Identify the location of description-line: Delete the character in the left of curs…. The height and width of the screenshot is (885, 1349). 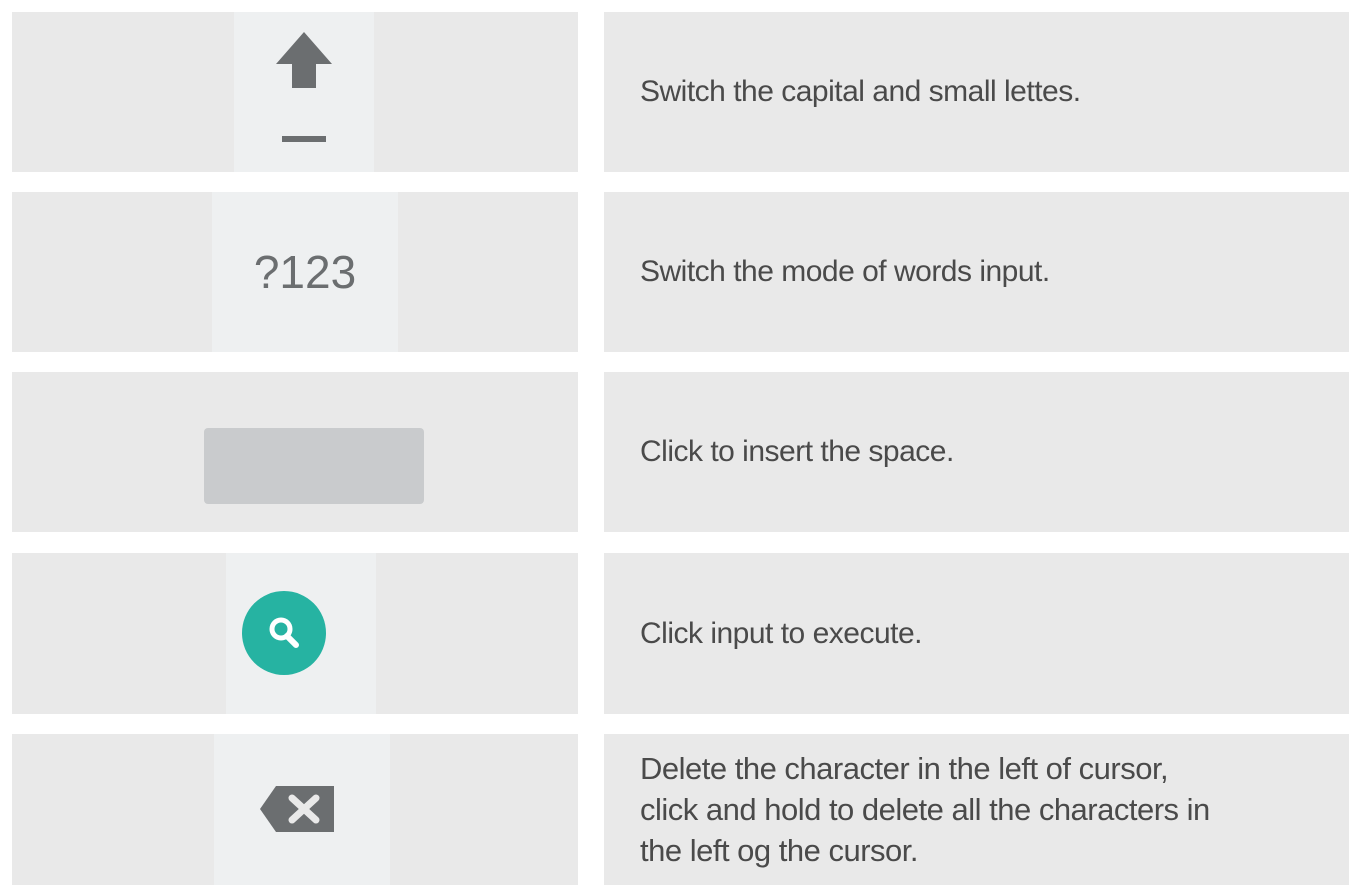
(904, 768).